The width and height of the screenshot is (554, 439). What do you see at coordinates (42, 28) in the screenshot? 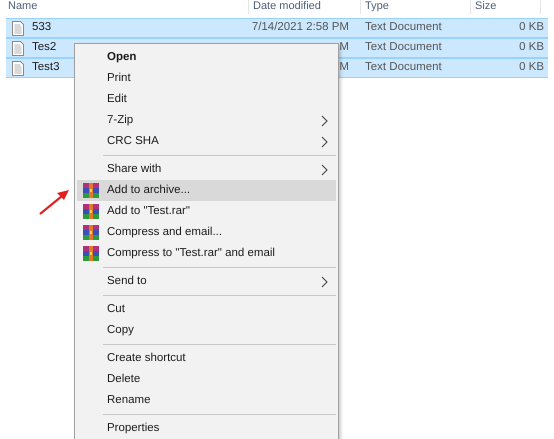
I see `file-name: 533` at bounding box center [42, 28].